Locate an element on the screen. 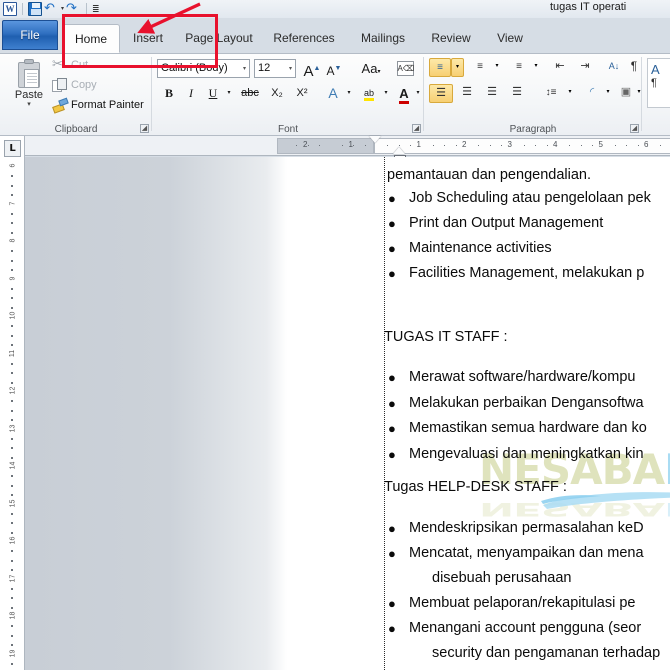  qat-divider is located at coordinates (22, 9).